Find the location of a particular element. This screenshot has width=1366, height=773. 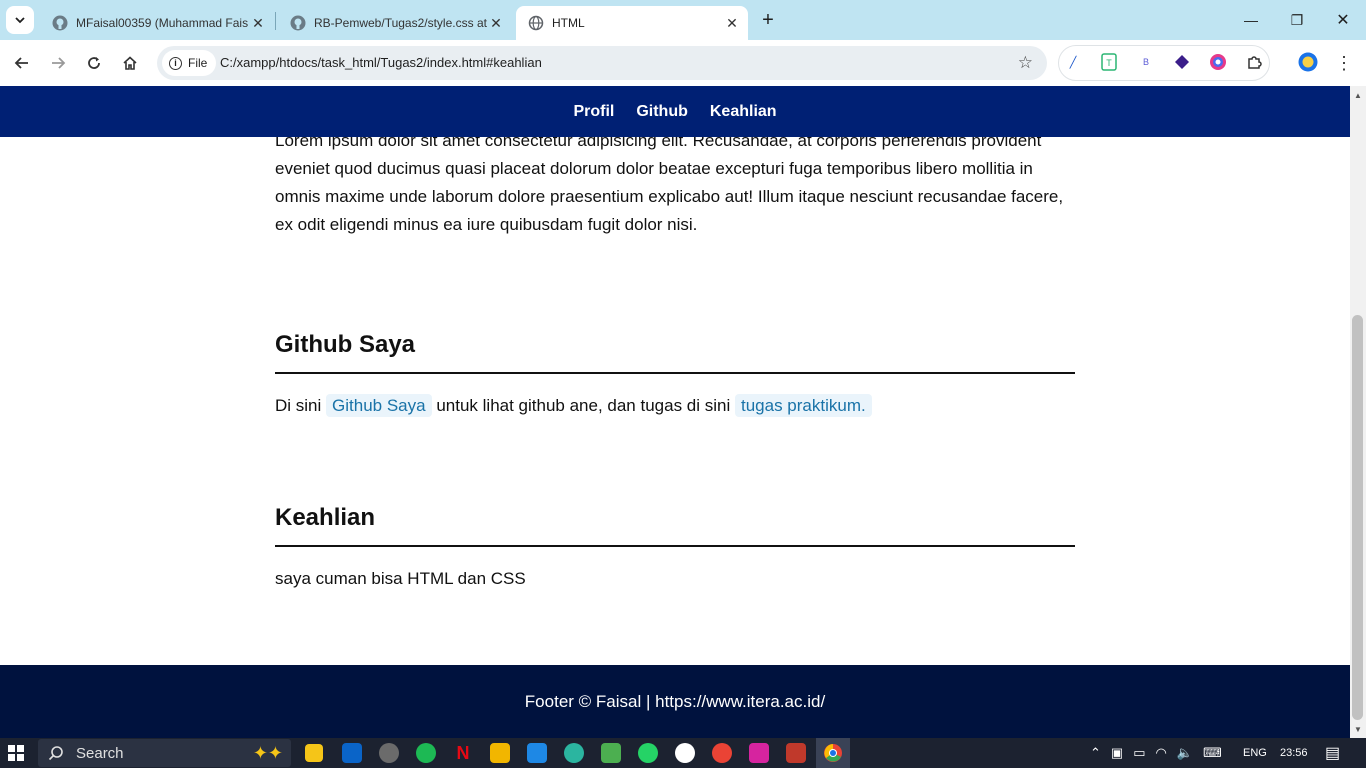

puzzle-icon is located at coordinates (1254, 62).